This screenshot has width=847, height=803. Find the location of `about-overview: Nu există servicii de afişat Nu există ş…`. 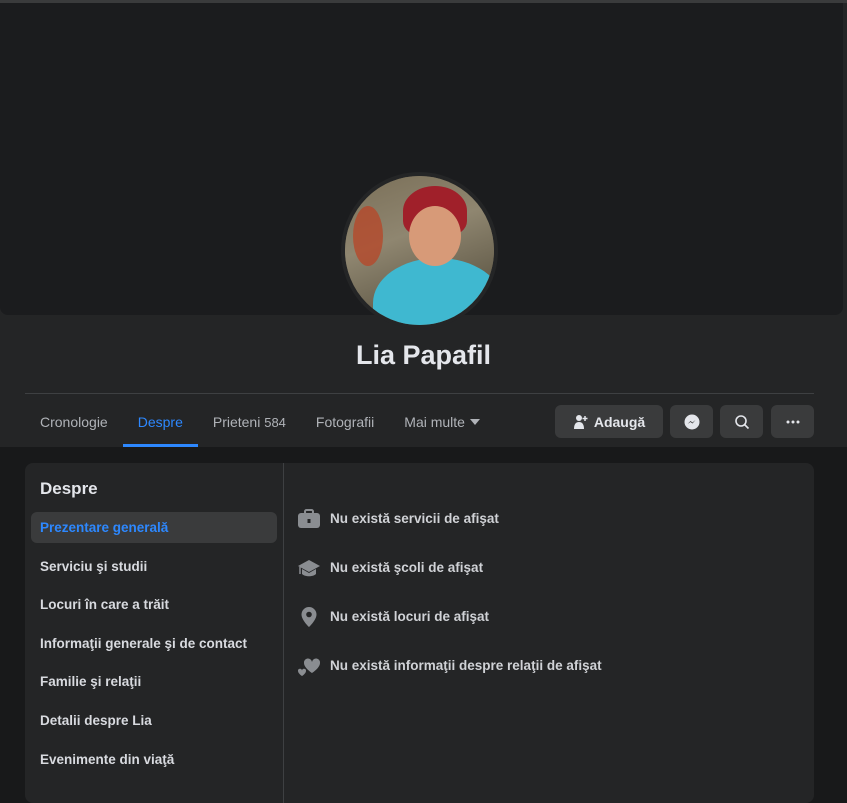

about-overview: Nu există servicii de afişat Nu există ş… is located at coordinates (449, 592).